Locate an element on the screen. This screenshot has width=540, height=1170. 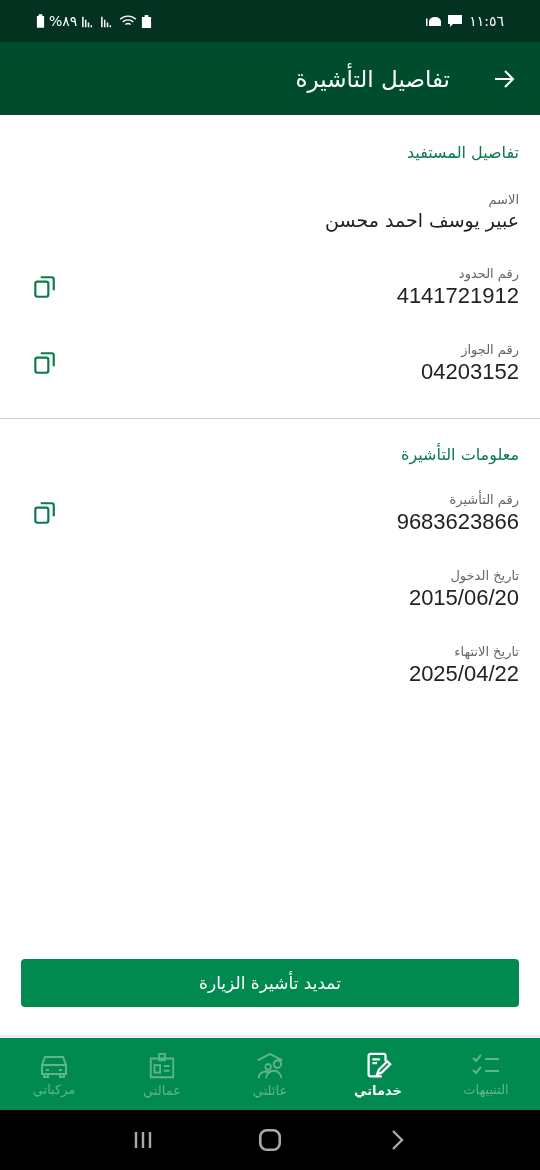
status-time: ١١:٥٦ is located at coordinates (486, 21).